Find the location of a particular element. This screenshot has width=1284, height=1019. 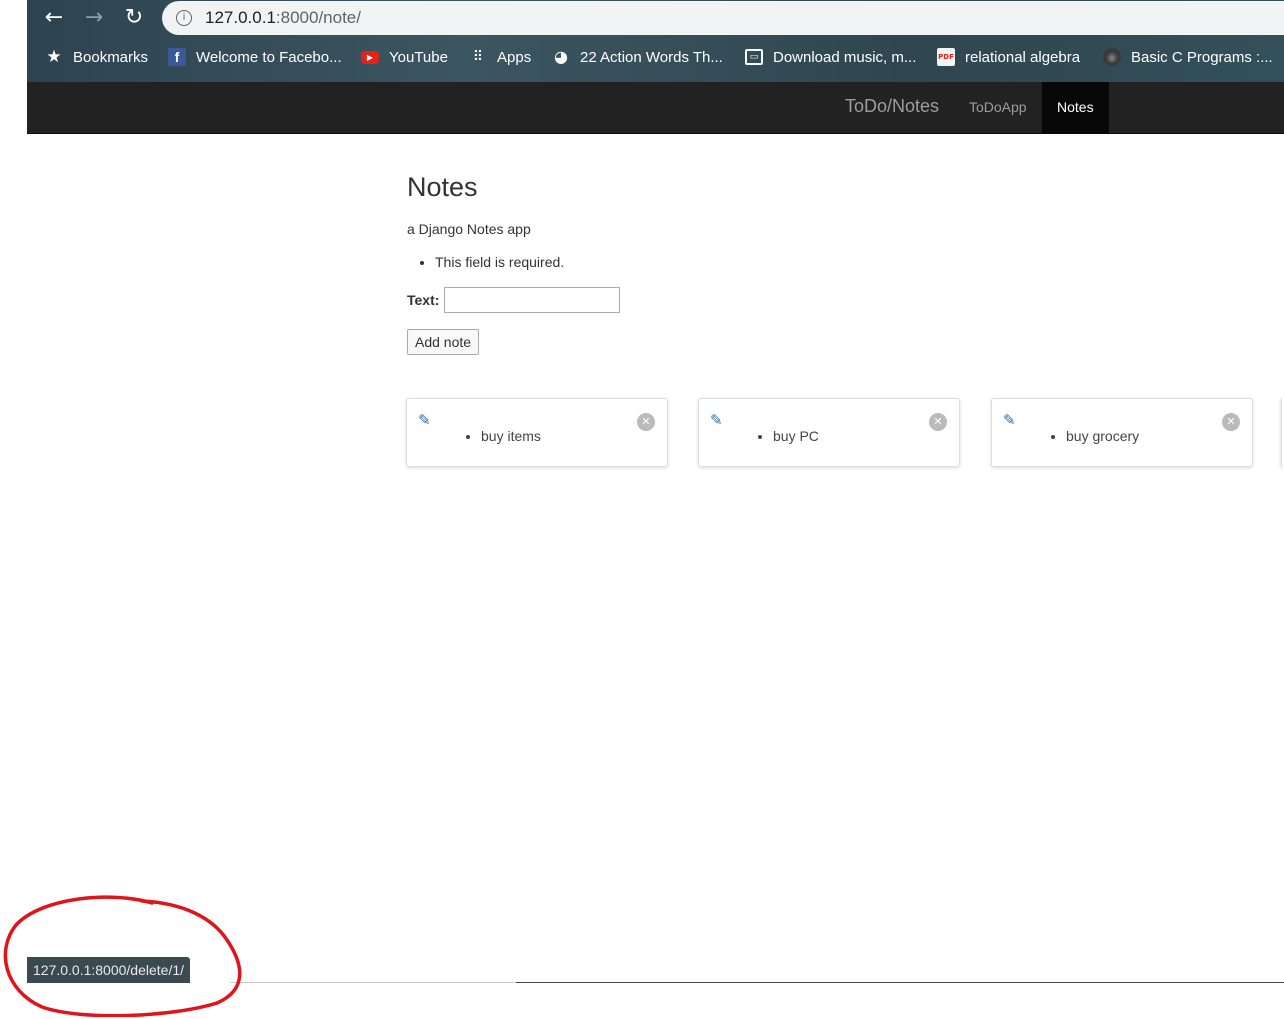

text-label: Text: is located at coordinates (423, 300).